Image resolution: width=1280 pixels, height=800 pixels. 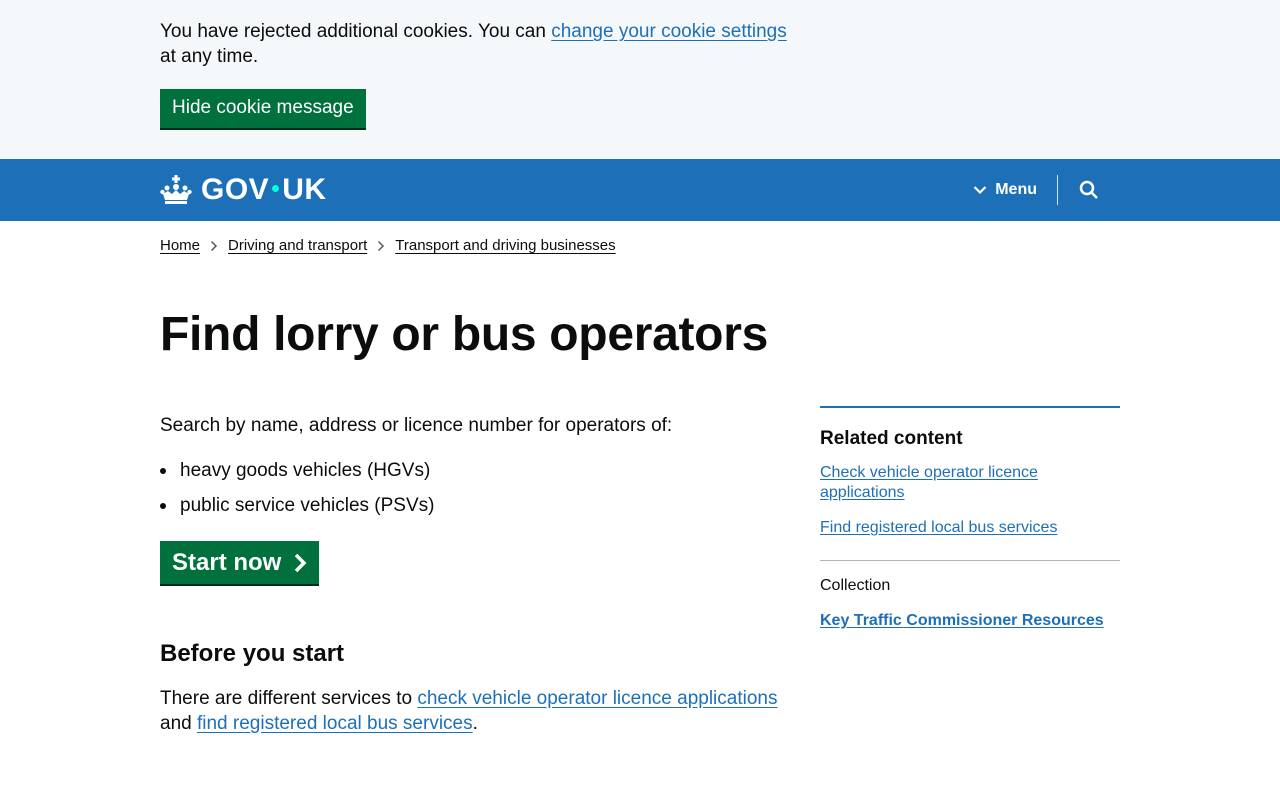 What do you see at coordinates (891, 438) in the screenshot?
I see `related-content-heading: Related content` at bounding box center [891, 438].